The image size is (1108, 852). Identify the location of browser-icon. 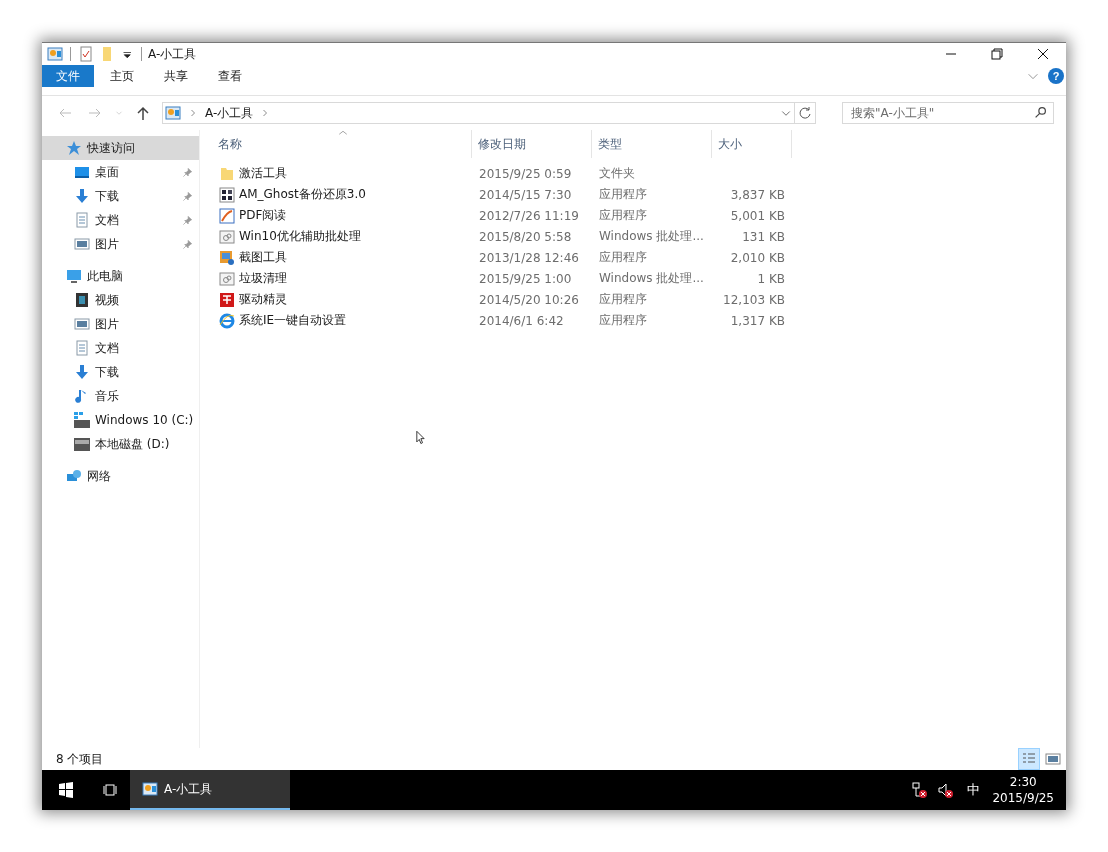
(227, 320).